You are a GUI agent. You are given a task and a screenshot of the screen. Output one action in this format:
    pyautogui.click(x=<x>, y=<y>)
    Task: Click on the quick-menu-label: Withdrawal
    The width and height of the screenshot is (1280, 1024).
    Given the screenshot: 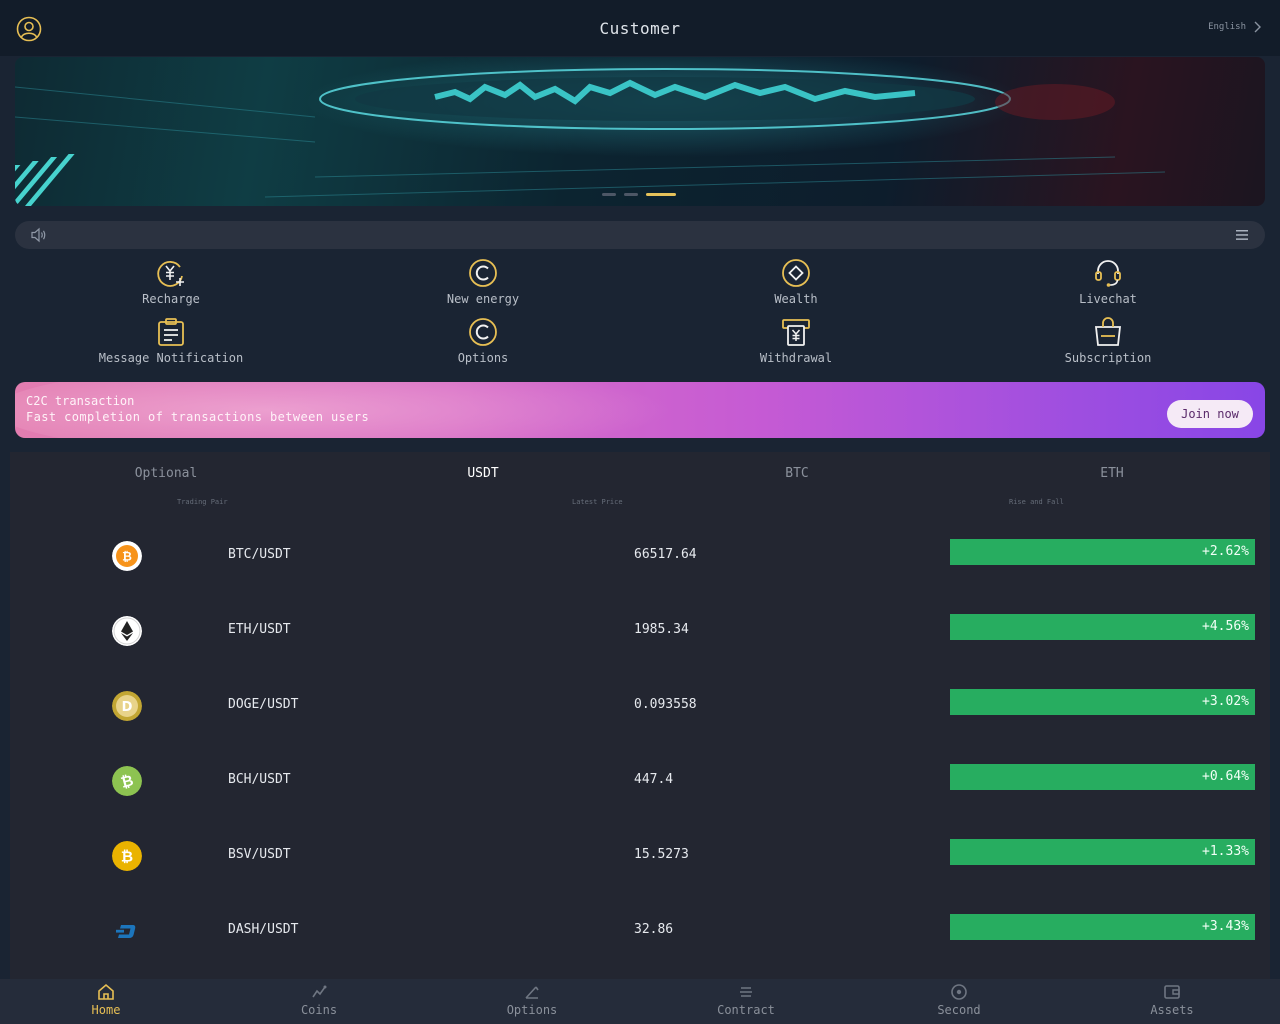 What is the action you would take?
    pyautogui.click(x=796, y=358)
    